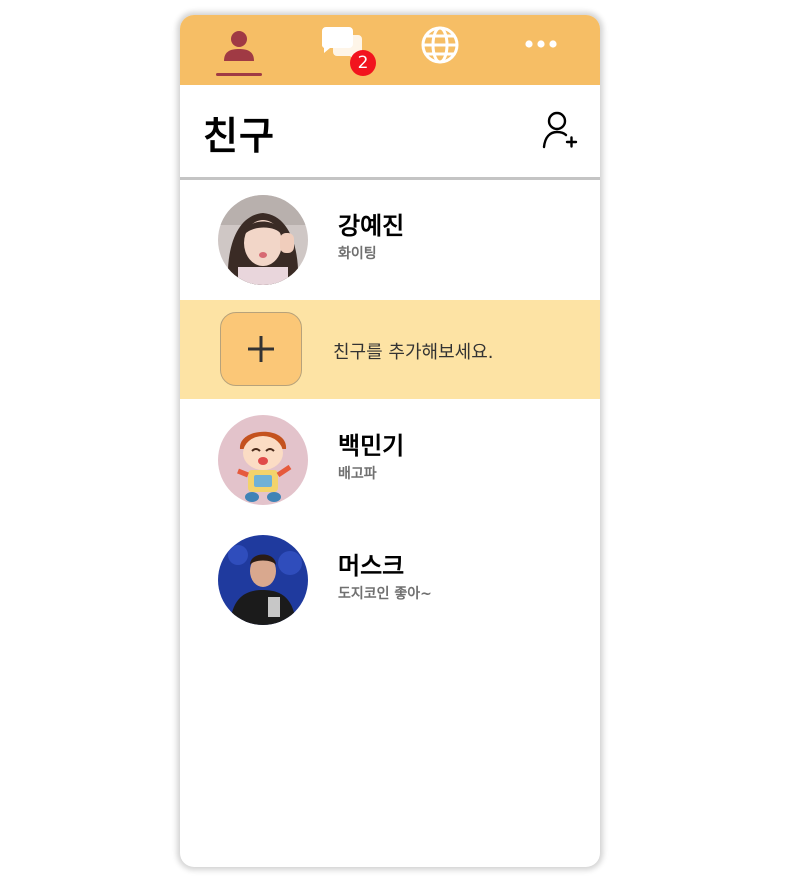 The width and height of the screenshot is (788, 885). What do you see at coordinates (363, 63) in the screenshot?
I see `unread-badge: 2` at bounding box center [363, 63].